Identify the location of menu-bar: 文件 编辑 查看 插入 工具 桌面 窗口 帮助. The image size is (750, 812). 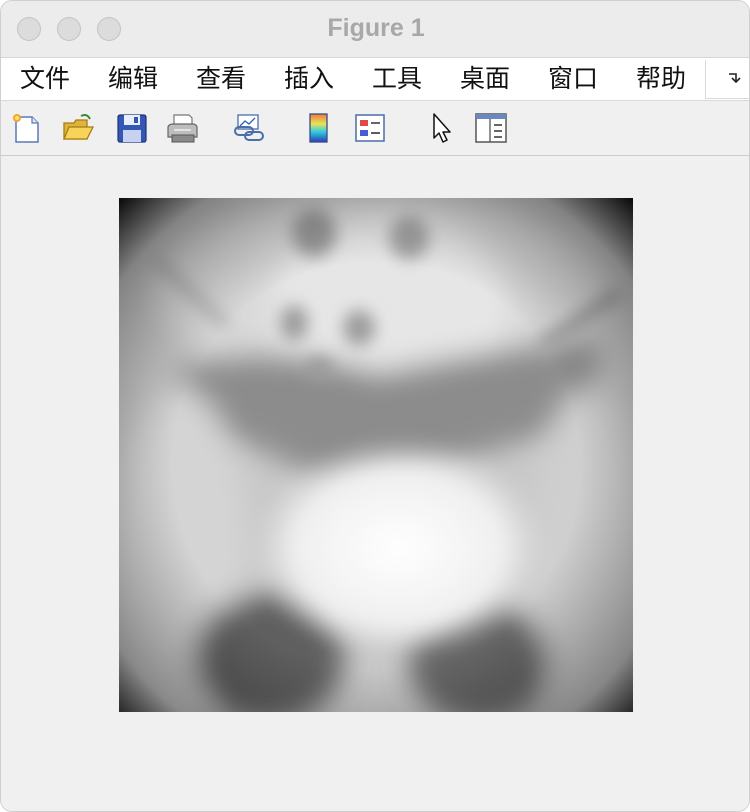
(375, 79).